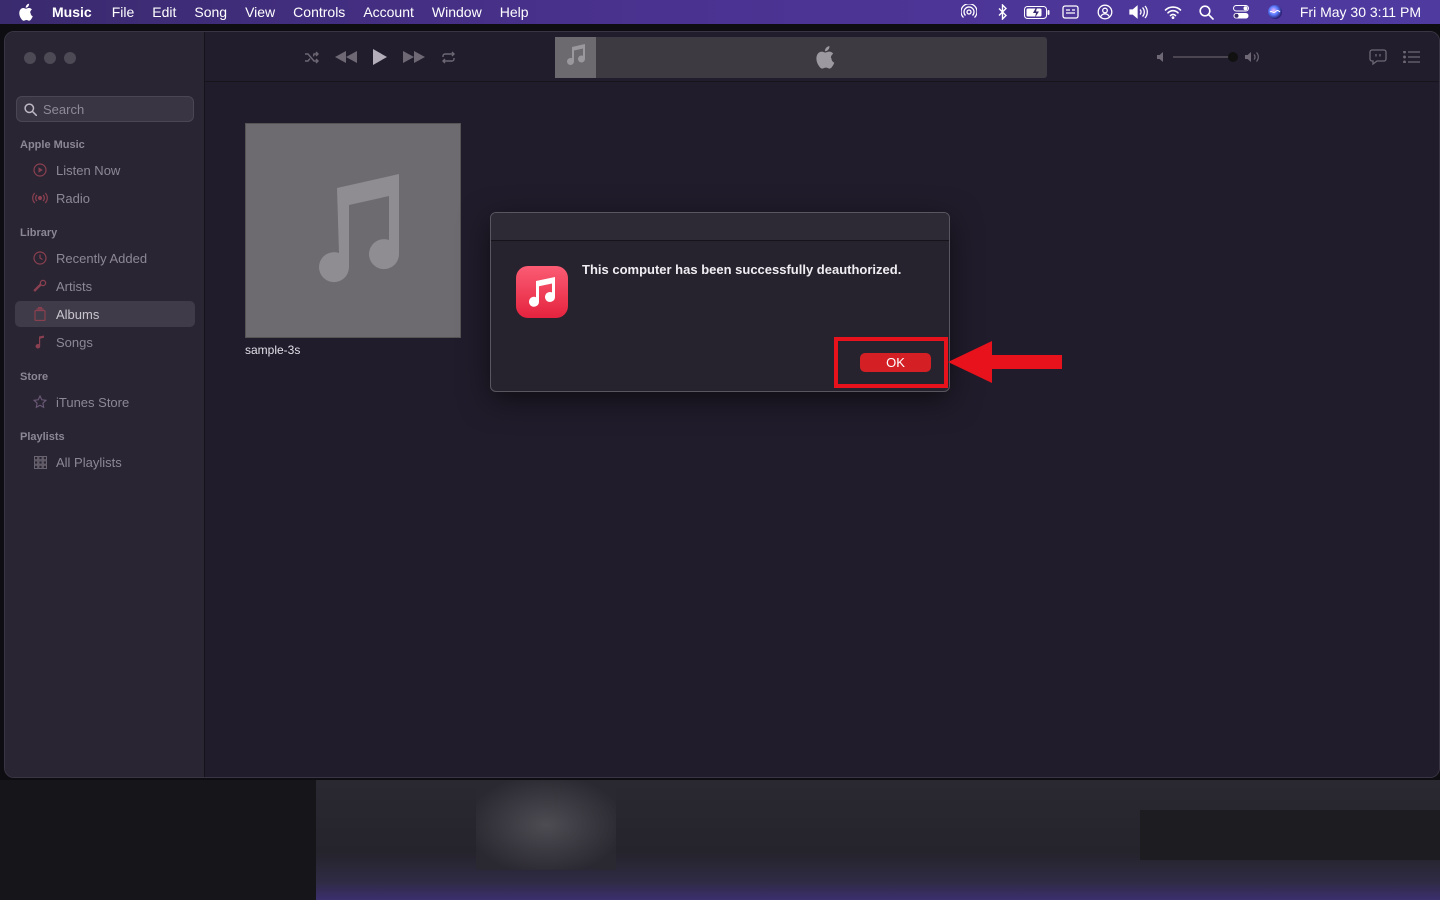 The image size is (1440, 900). I want to click on grid-icon, so click(40, 462).